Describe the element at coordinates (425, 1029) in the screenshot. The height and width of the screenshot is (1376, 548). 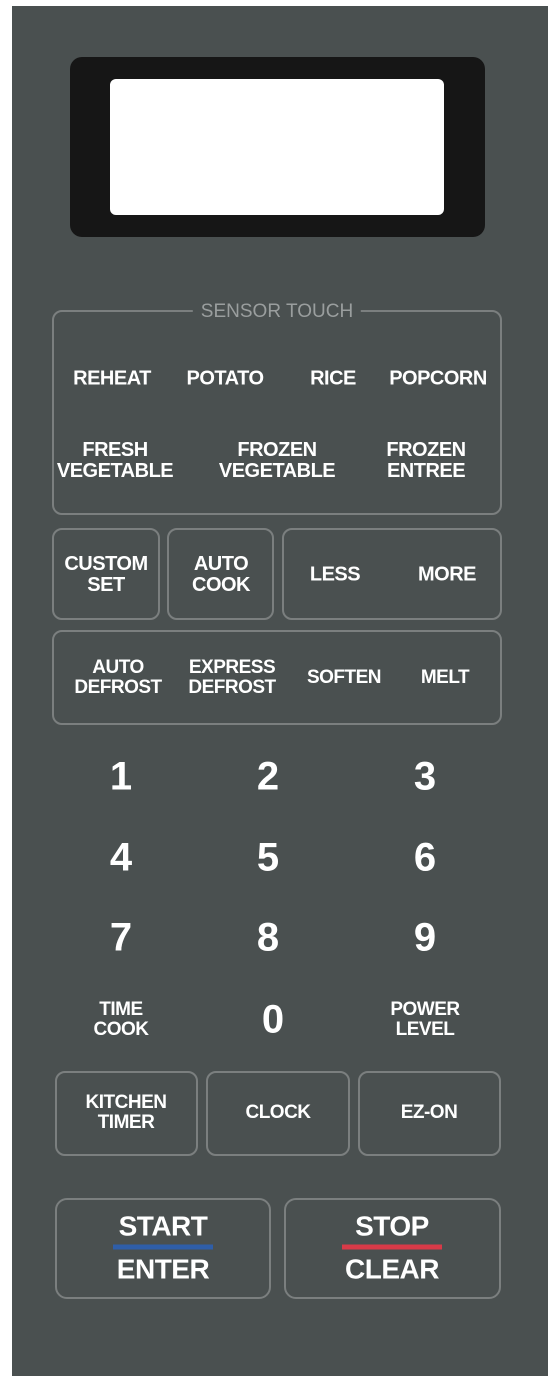
I see `power-level-line2: LEVEL` at that location.